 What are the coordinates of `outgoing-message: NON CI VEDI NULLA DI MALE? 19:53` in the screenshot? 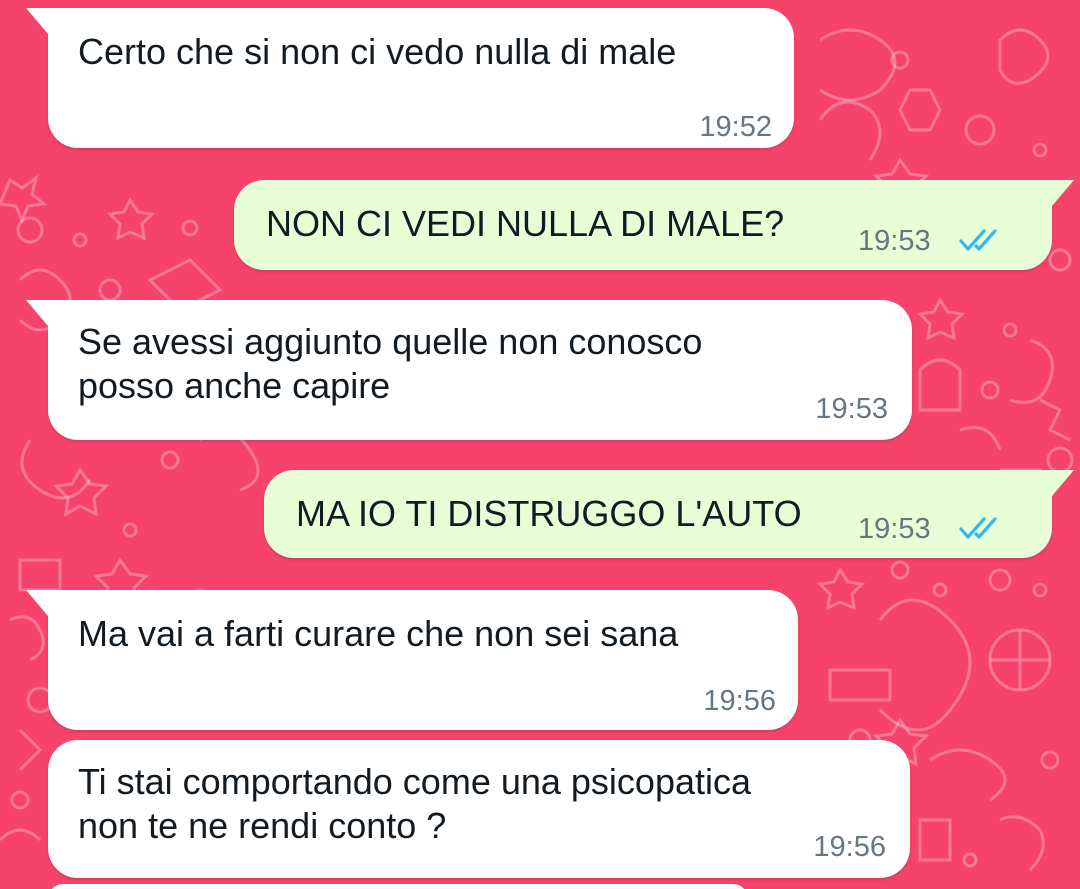 It's located at (654, 225).